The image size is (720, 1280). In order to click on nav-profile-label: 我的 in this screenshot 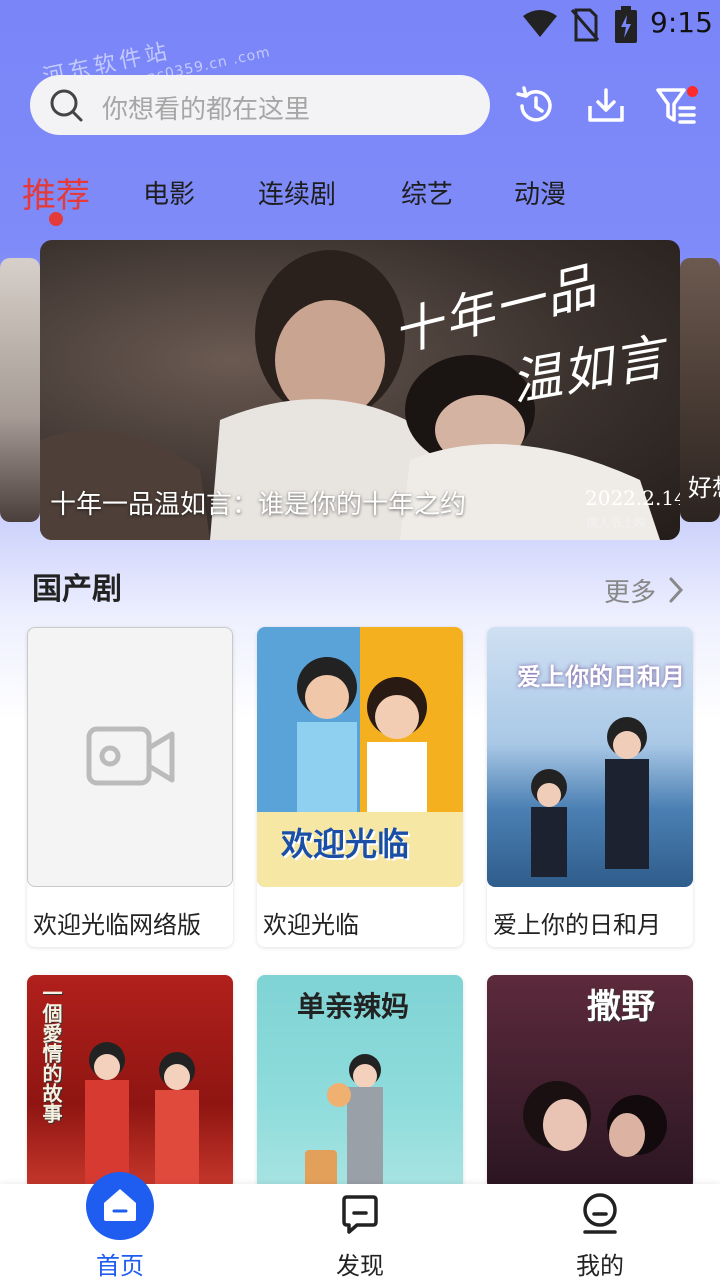, I will do `click(600, 1266)`.